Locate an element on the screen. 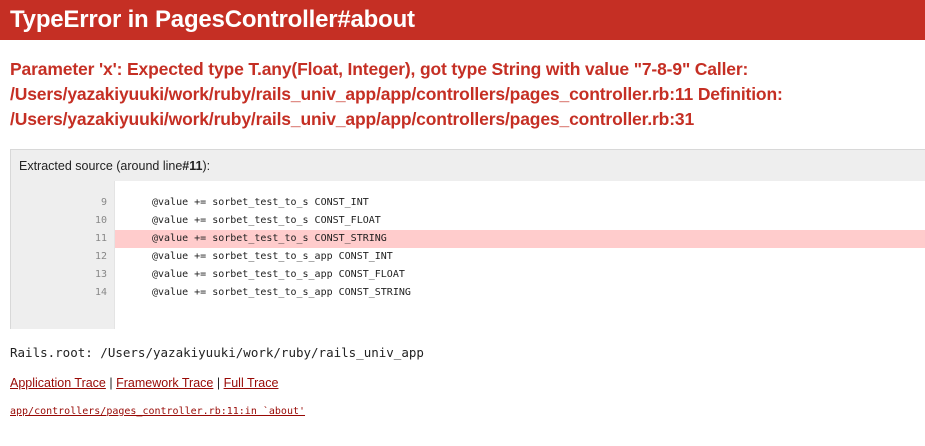 The image size is (925, 446). code-line: @value += sorbet_test_to_s CONST_FLOAT is located at coordinates (266, 220).